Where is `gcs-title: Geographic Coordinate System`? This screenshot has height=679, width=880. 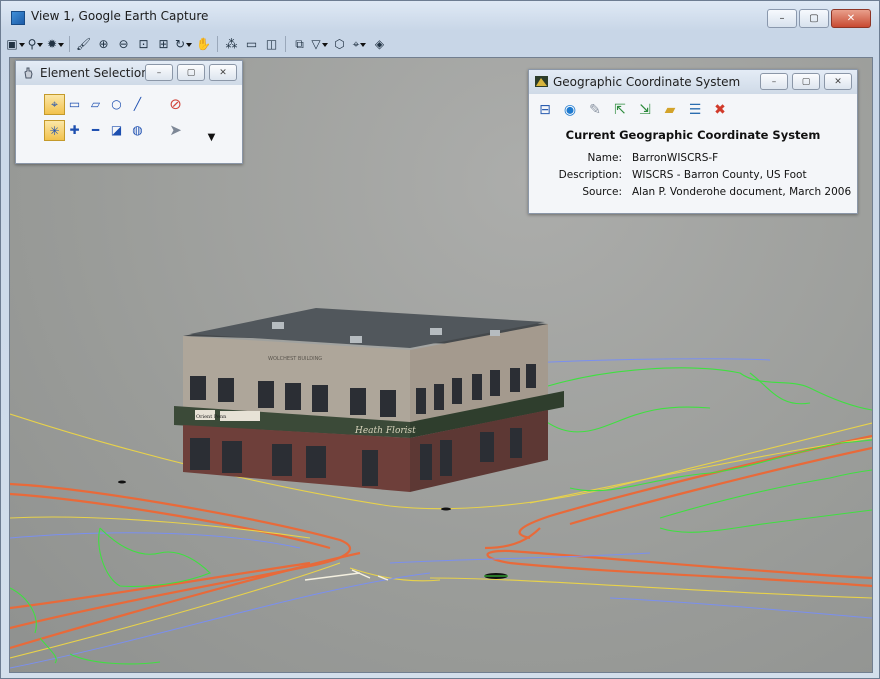 gcs-title: Geographic Coordinate System is located at coordinates (647, 82).